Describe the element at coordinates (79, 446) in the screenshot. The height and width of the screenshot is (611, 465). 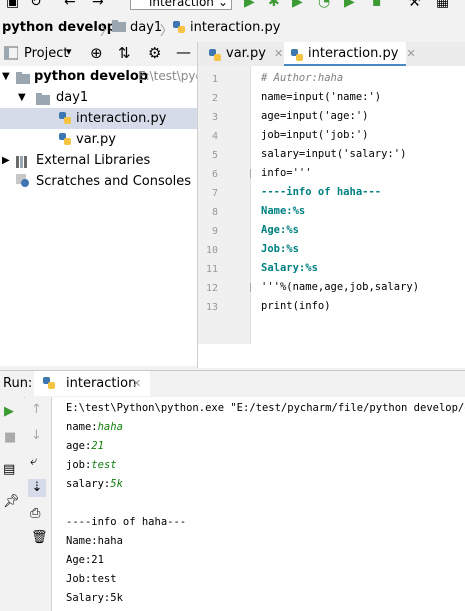
I see `console-prompt: age:` at that location.